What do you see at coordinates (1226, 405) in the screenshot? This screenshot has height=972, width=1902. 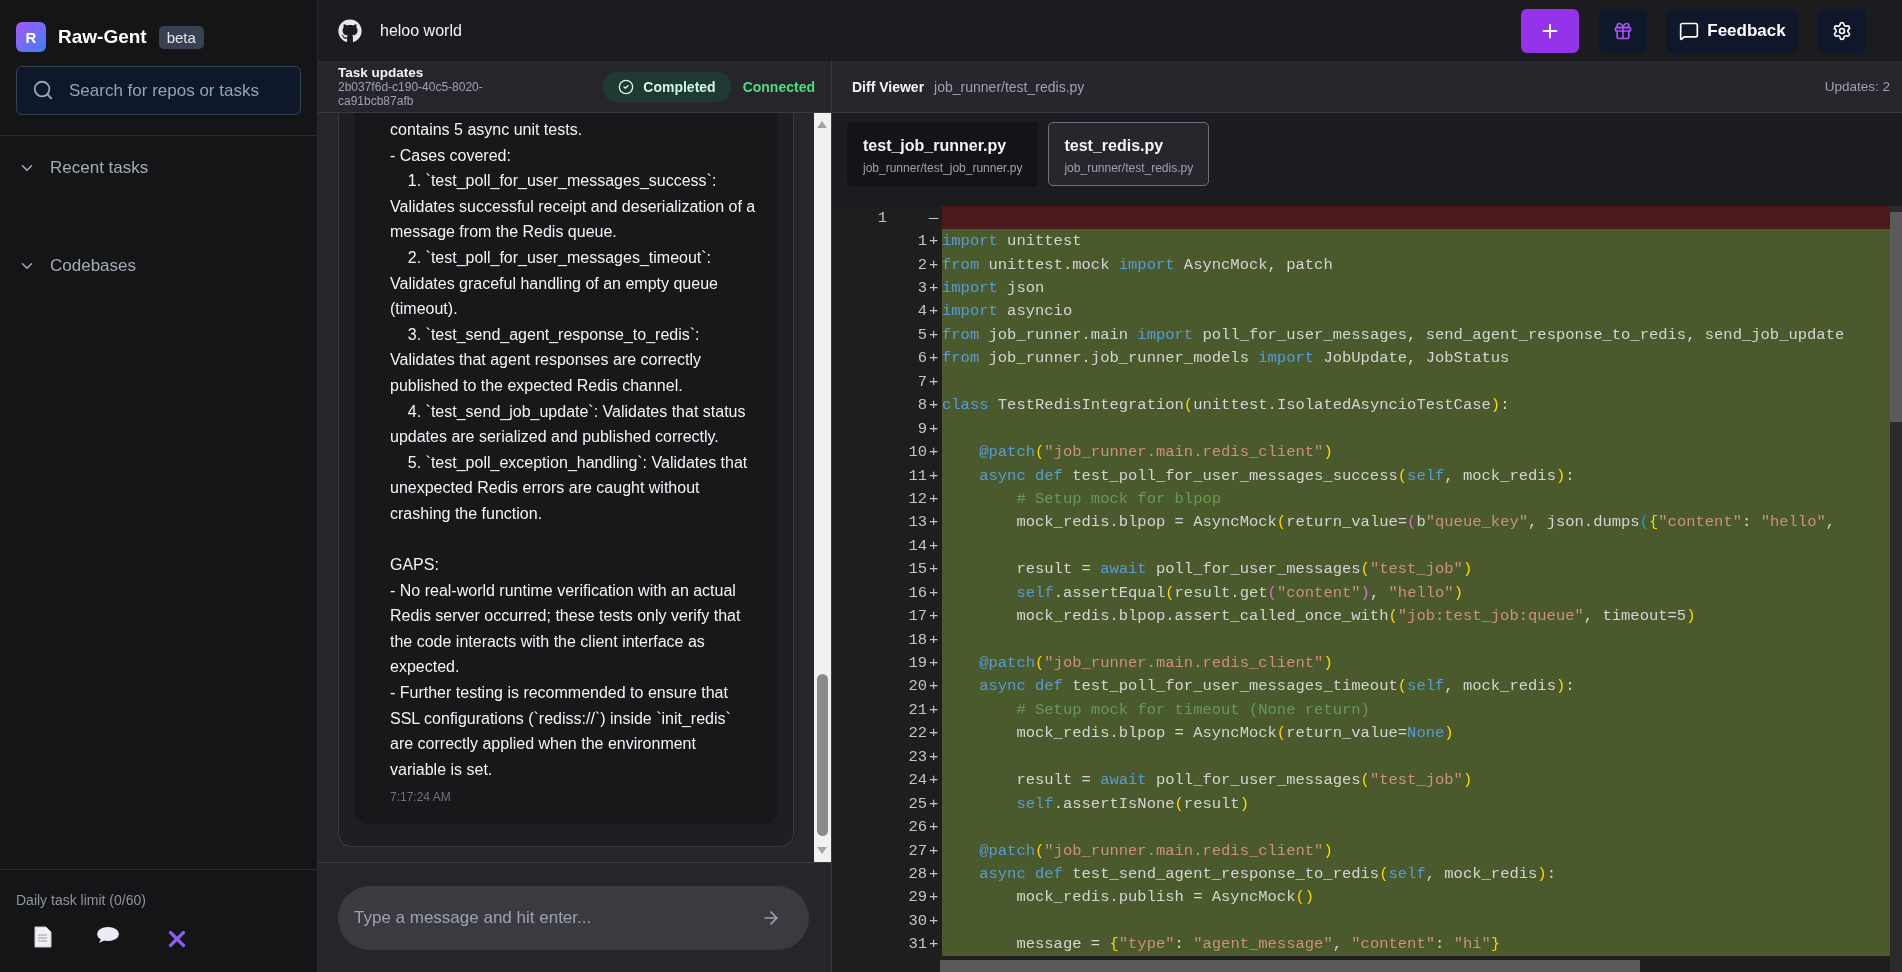 I see `code-line: class TestRedisIntegration(unittest.IsolatedAsyncioTestCase):` at bounding box center [1226, 405].